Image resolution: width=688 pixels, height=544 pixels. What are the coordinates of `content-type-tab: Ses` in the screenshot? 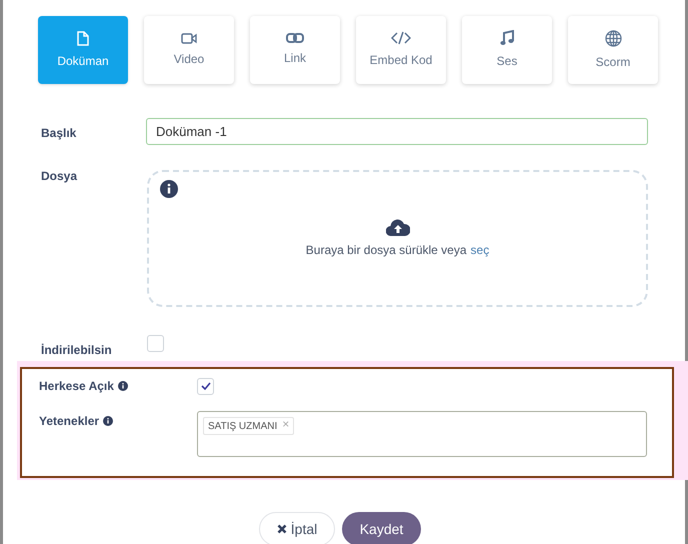 It's located at (507, 50).